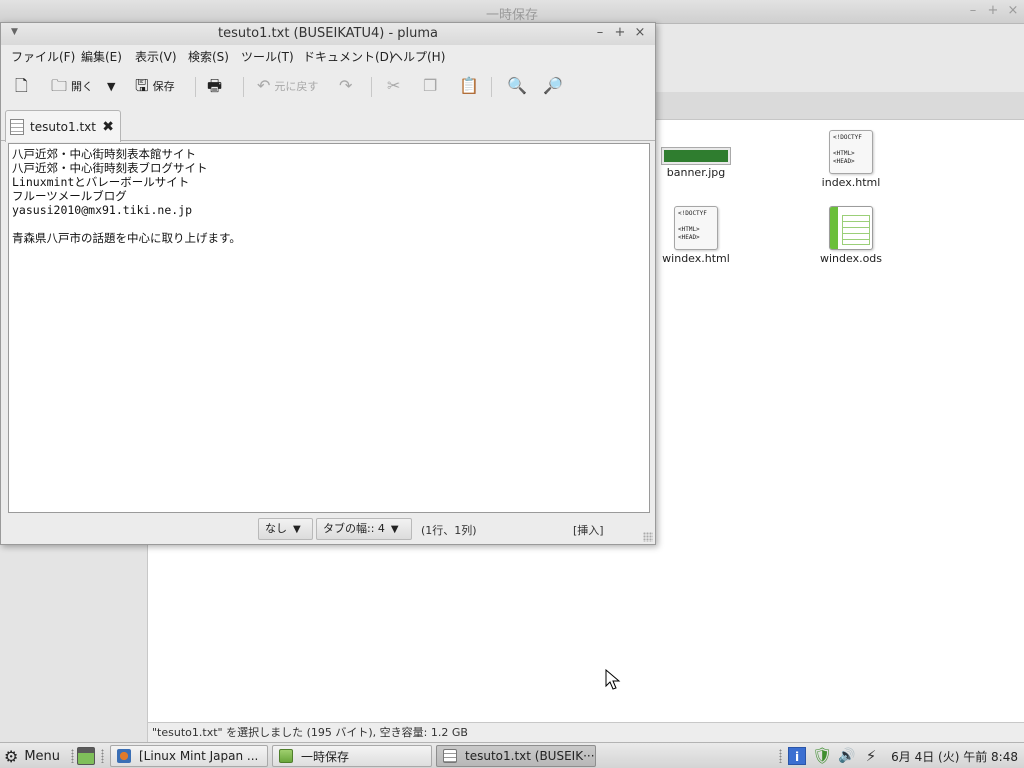 The height and width of the screenshot is (768, 1024). What do you see at coordinates (511, 15) in the screenshot?
I see `file-manager-title: 一時保存` at bounding box center [511, 15].